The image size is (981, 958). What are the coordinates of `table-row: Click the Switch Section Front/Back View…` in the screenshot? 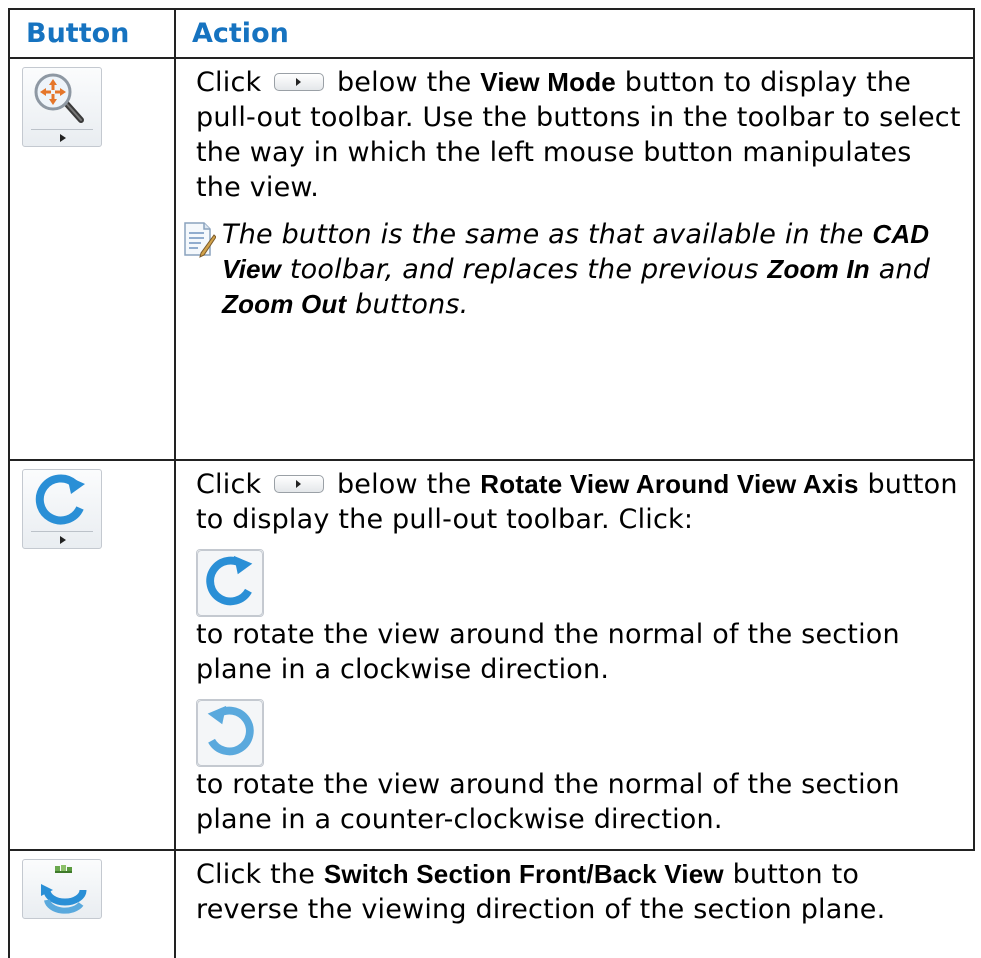 It's located at (491, 904).